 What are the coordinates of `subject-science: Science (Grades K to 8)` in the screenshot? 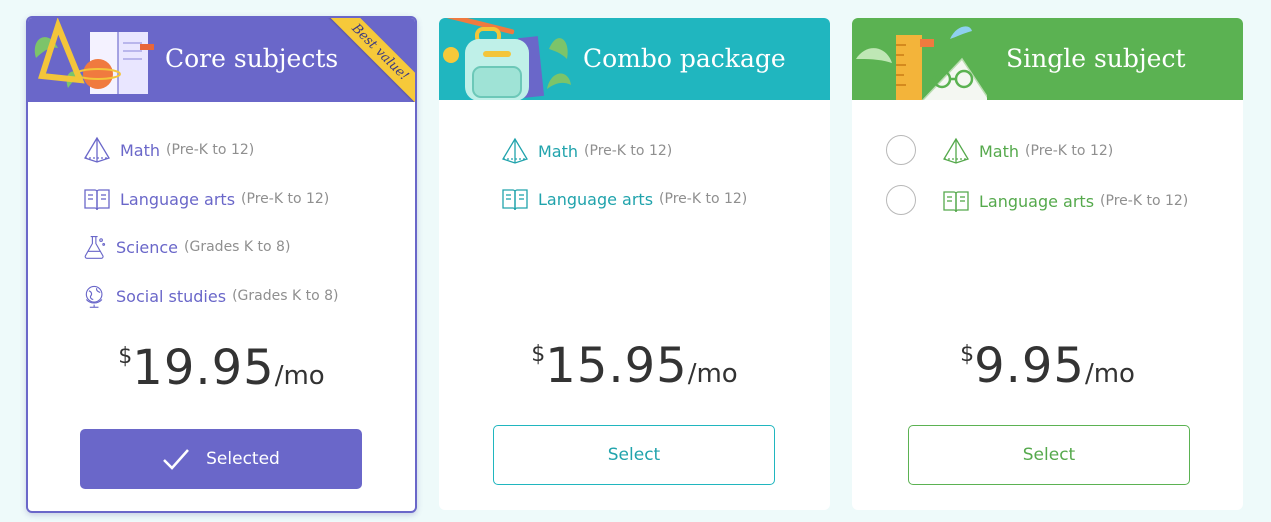 It's located at (186, 247).